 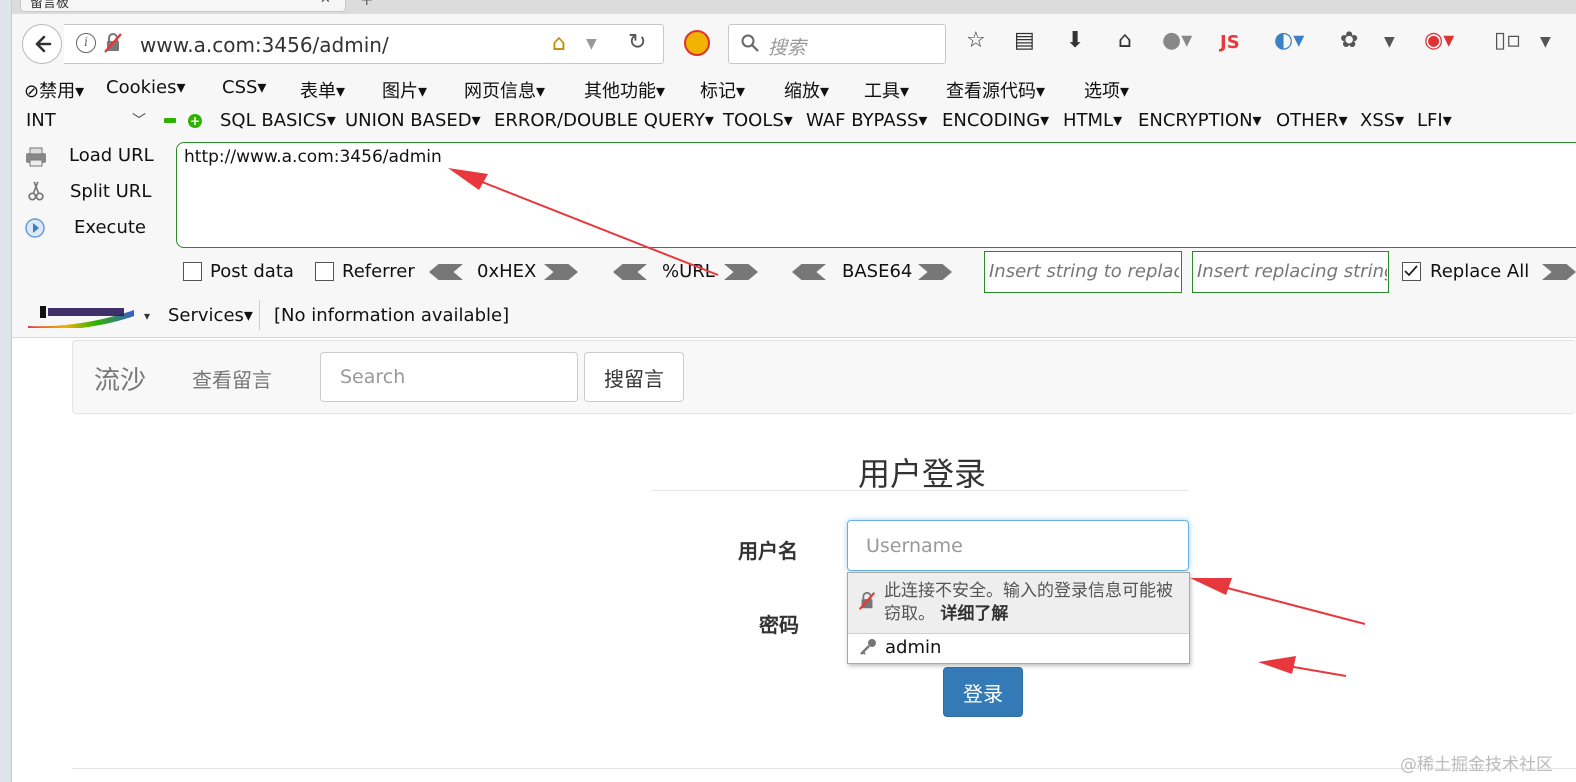 What do you see at coordinates (81, 315) in the screenshot?
I see `netcraft-logo-icon` at bounding box center [81, 315].